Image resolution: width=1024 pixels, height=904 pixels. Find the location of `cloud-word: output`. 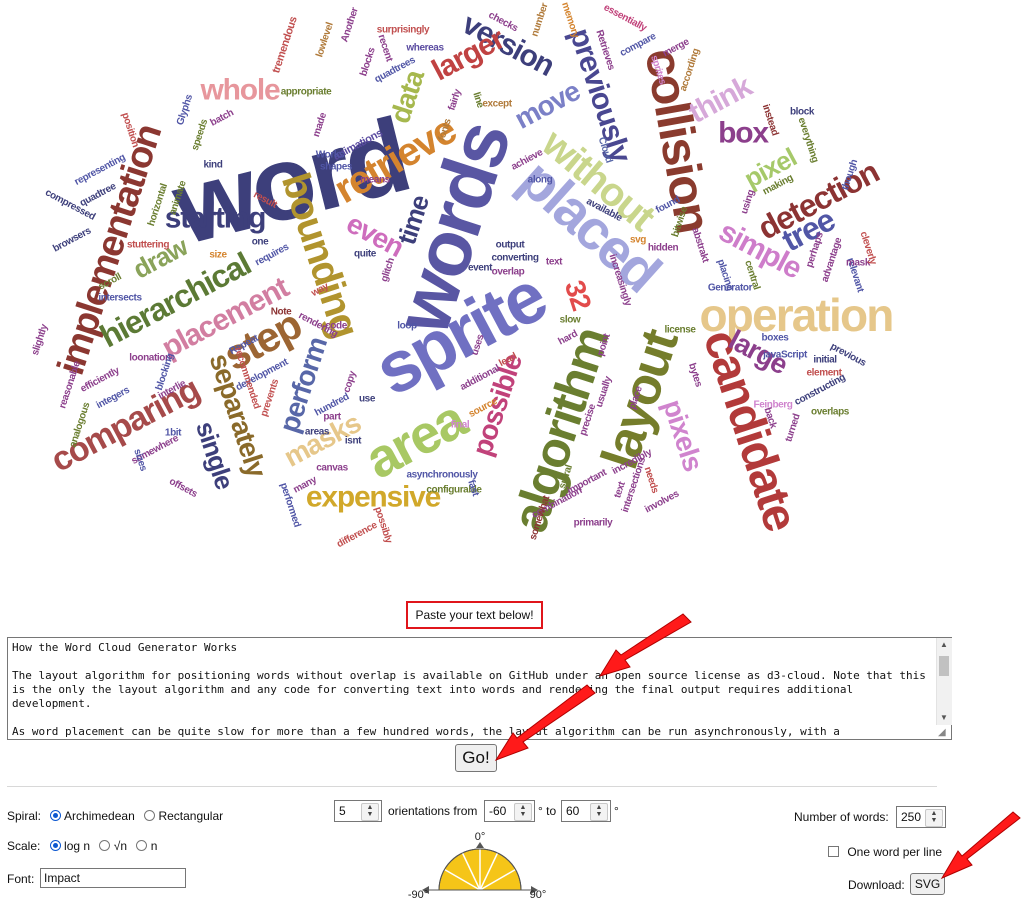

cloud-word: output is located at coordinates (511, 245).